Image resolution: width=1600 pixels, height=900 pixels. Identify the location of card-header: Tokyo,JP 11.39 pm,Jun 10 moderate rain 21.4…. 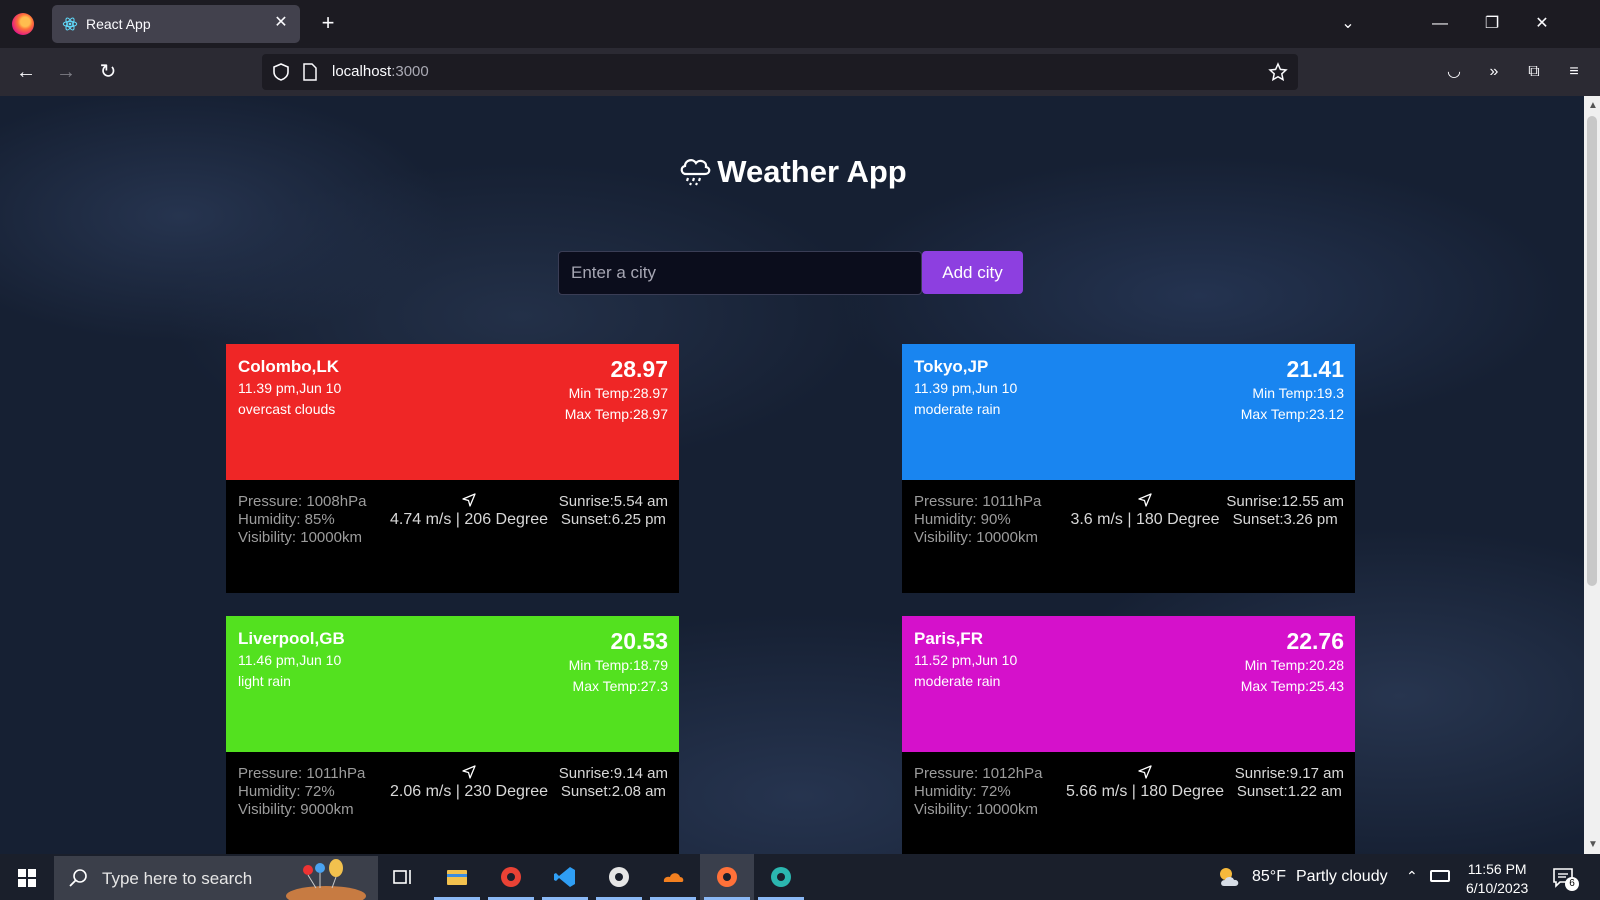
(1128, 412).